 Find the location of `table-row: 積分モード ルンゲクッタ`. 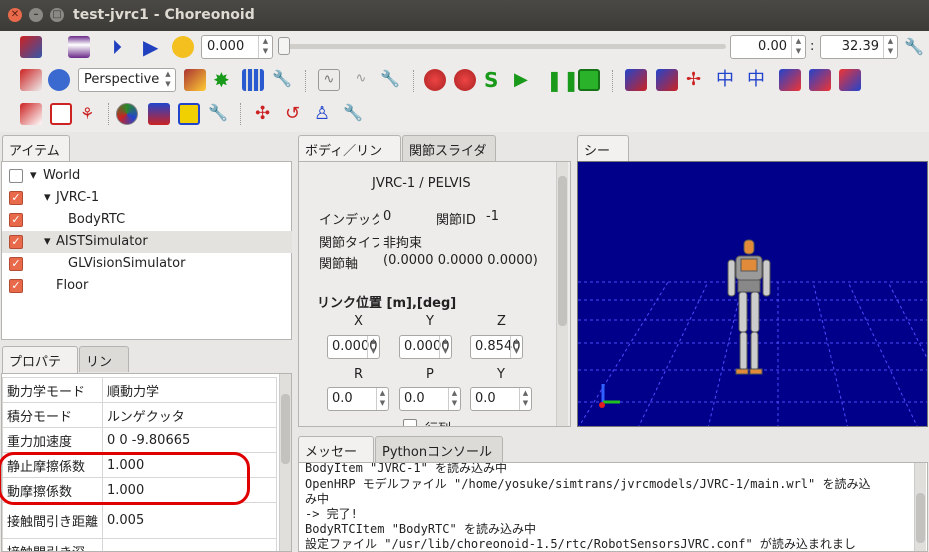

table-row: 積分モード ルンゲクッタ is located at coordinates (139, 415).